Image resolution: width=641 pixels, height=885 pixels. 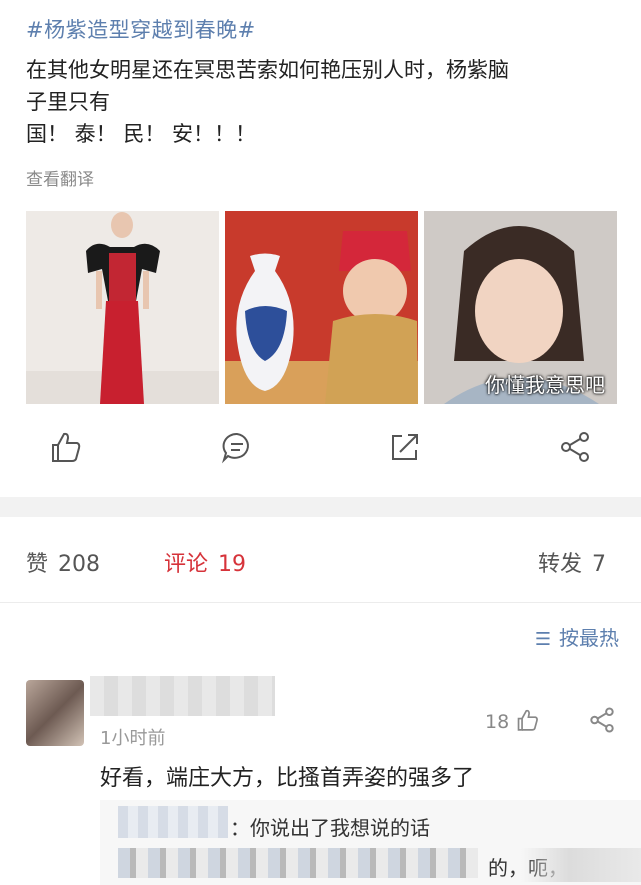 I want to click on tab-comments-label: 评论, so click(x=186, y=564).